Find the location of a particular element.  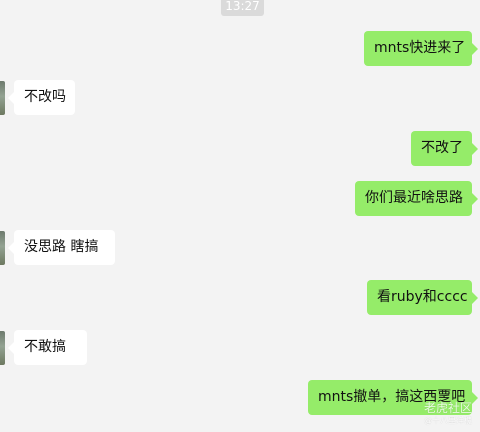

chat-bubble-incoming: 没思路 瞎搞 is located at coordinates (61, 247).